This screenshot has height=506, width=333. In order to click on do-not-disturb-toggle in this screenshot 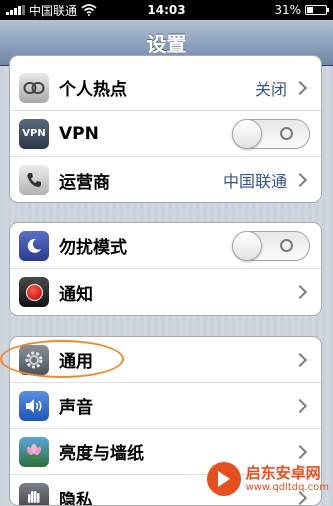, I will do `click(271, 246)`.